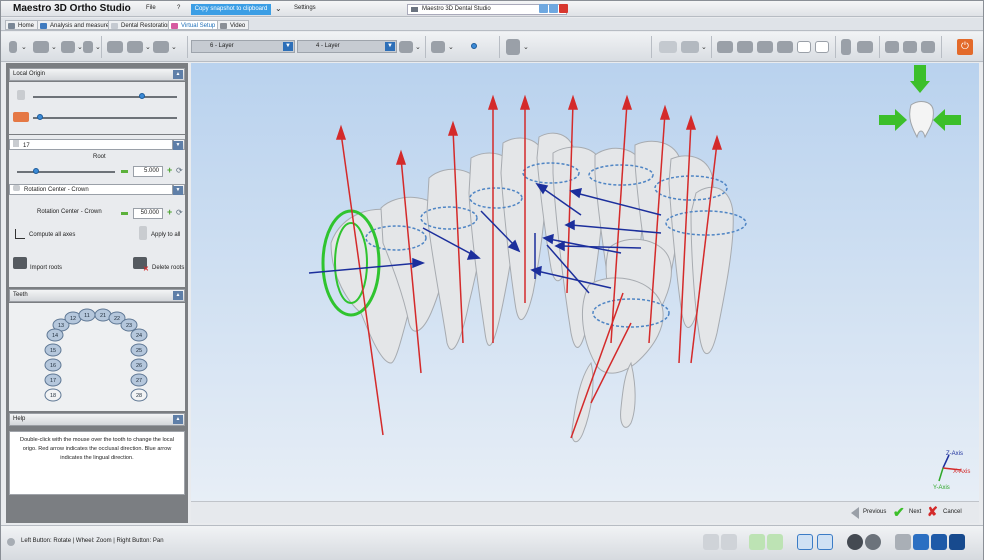  Describe the element at coordinates (22, 25) in the screenshot. I see `tab-home: Home` at that location.